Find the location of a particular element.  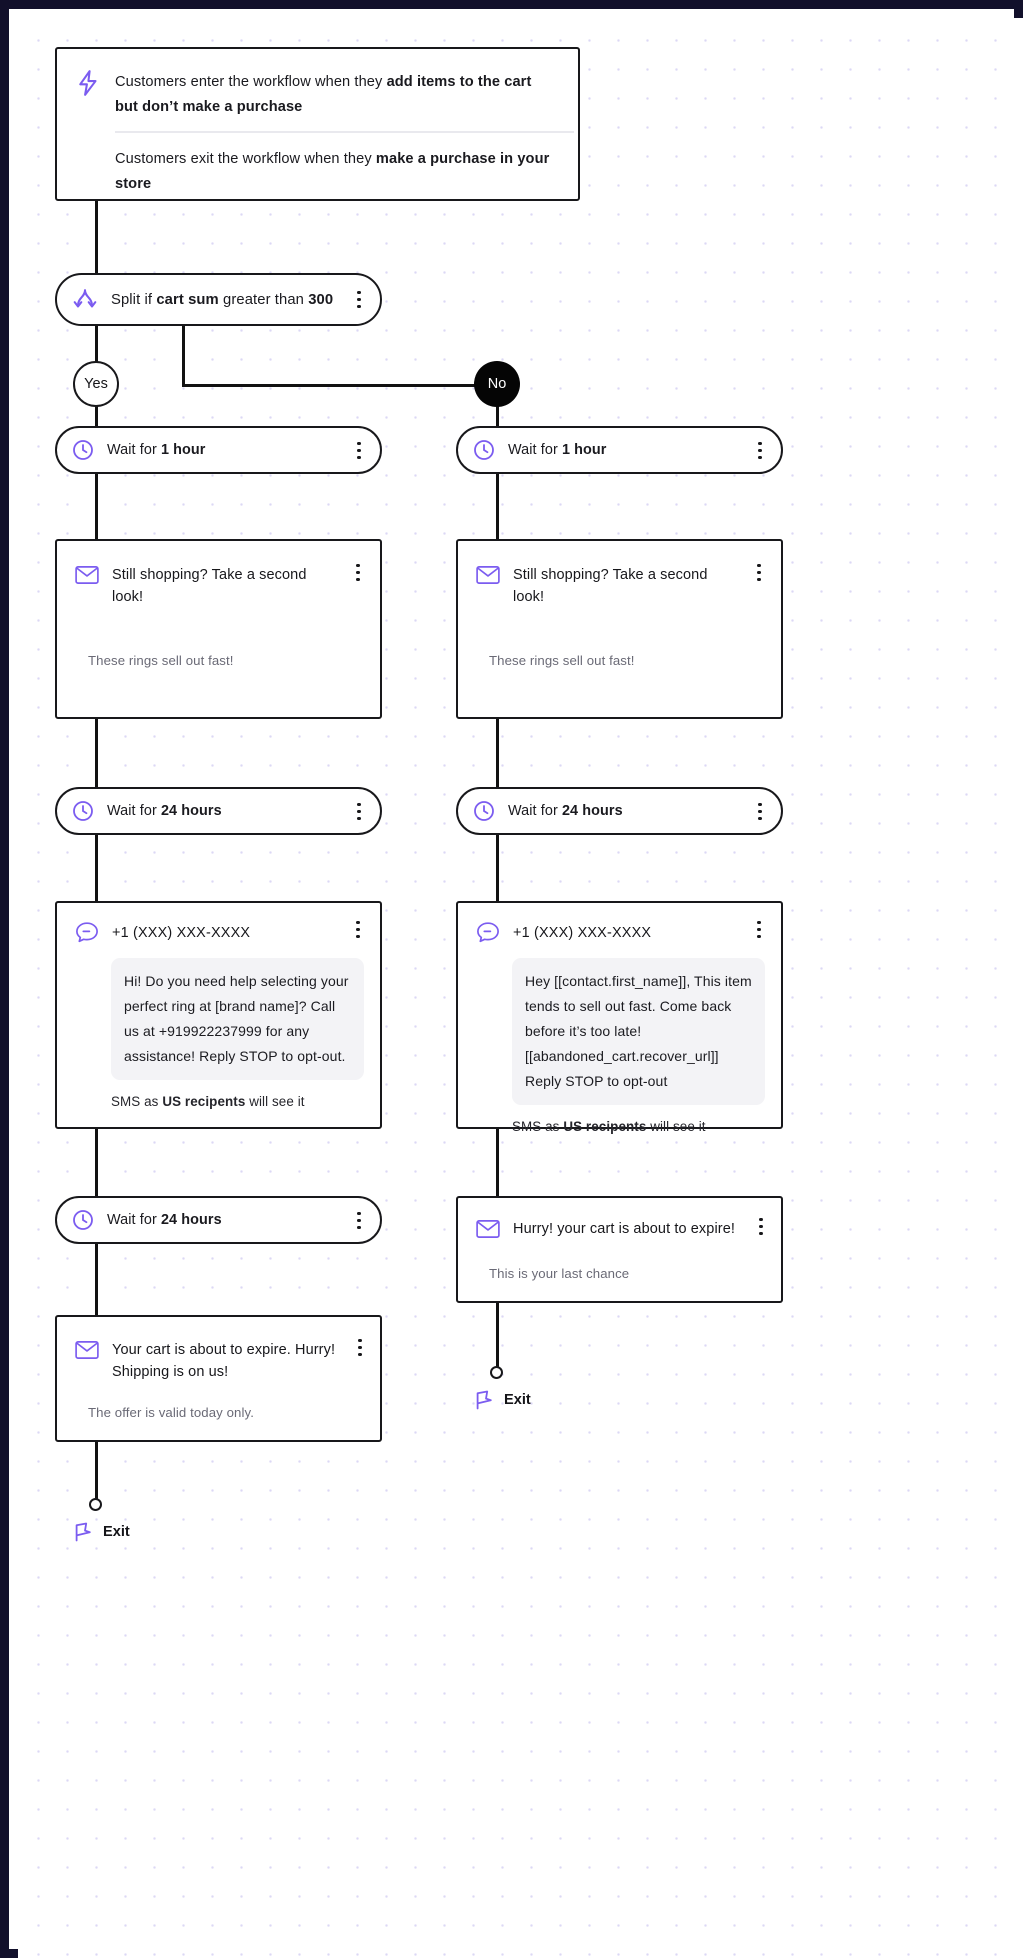

connector-left-email2-exit is located at coordinates (96, 1472).